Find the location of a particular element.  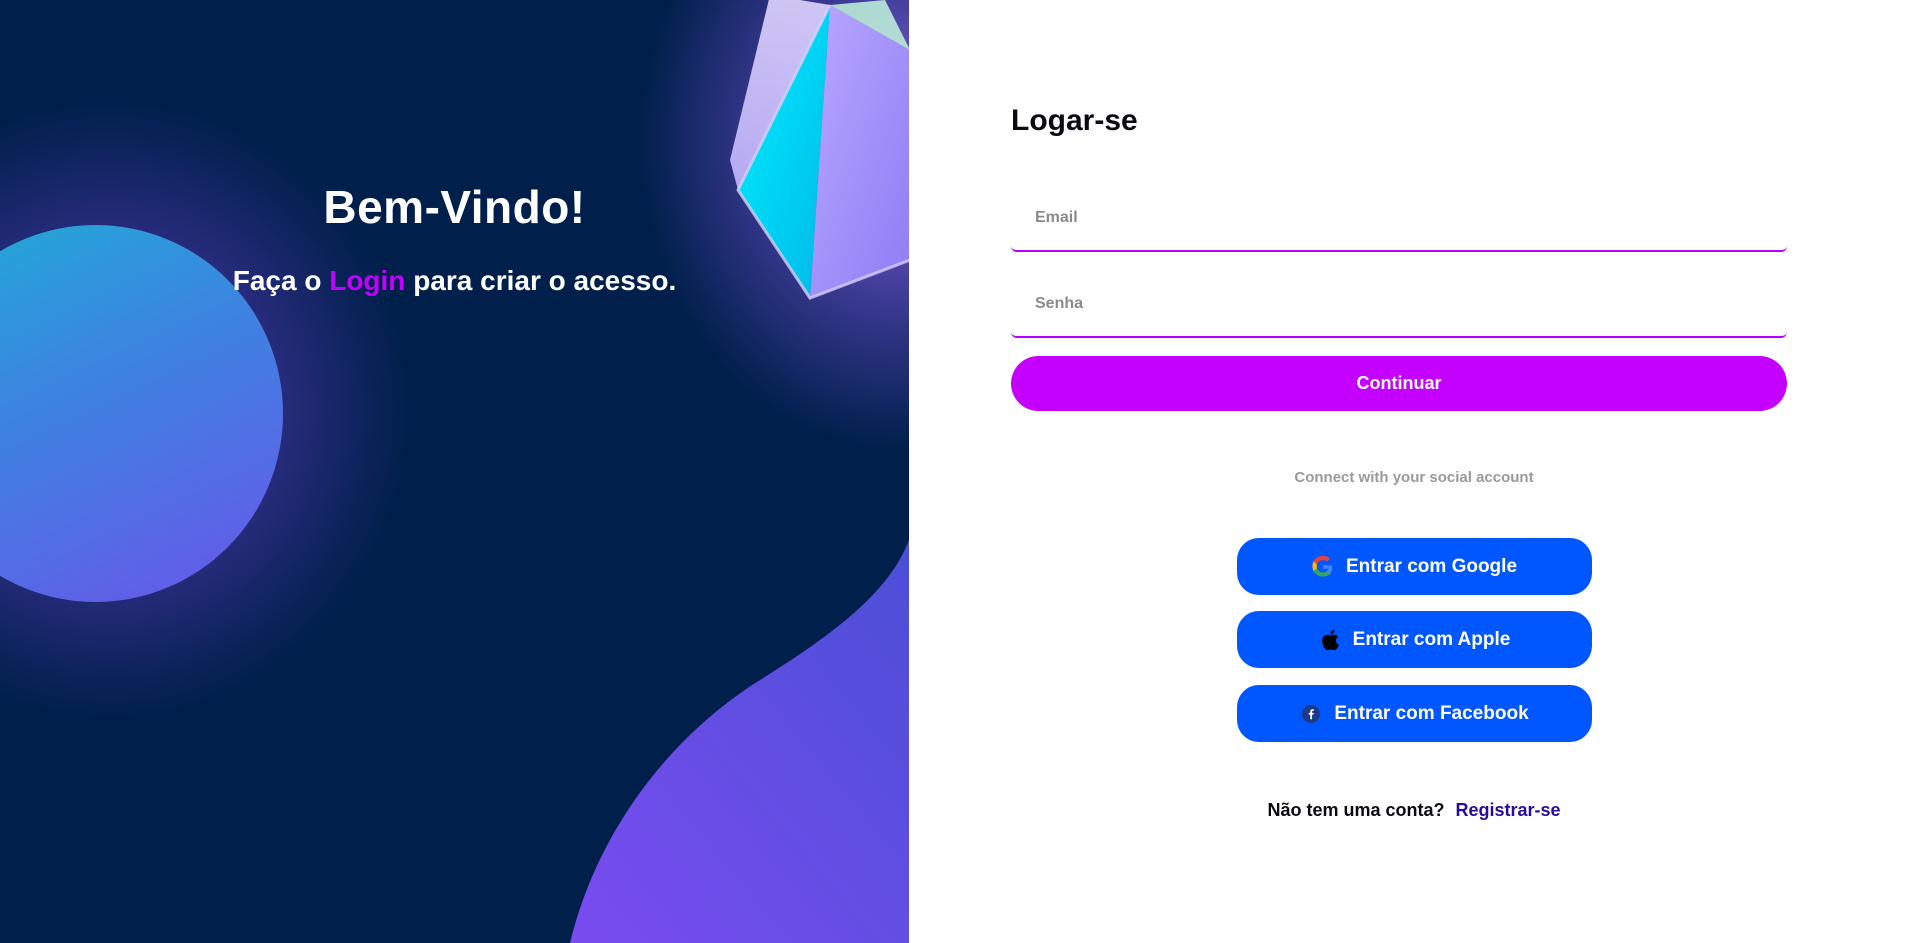

welcome-subtitle-prefix: Faça o is located at coordinates (281, 280).